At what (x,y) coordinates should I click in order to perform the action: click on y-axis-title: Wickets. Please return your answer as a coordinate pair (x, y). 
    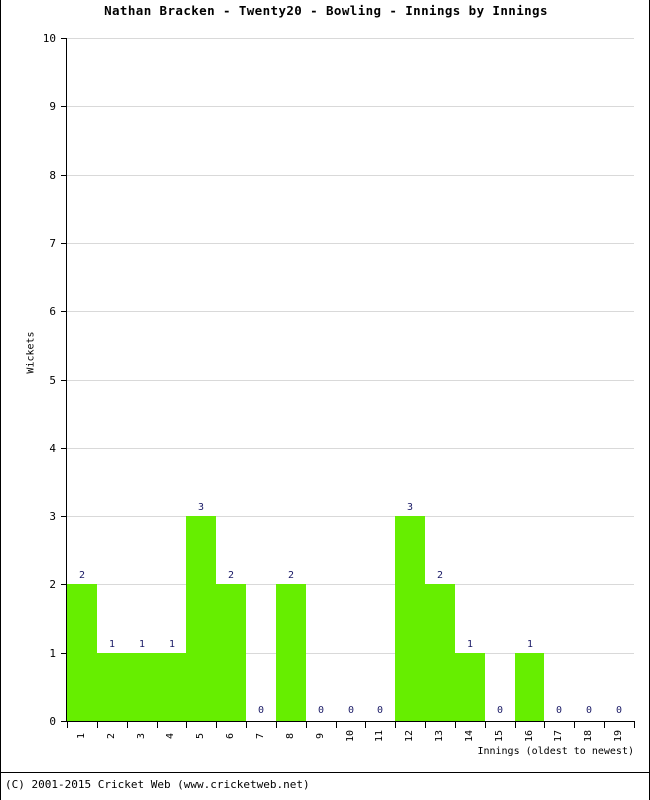
    Looking at the image, I should click on (31, 352).